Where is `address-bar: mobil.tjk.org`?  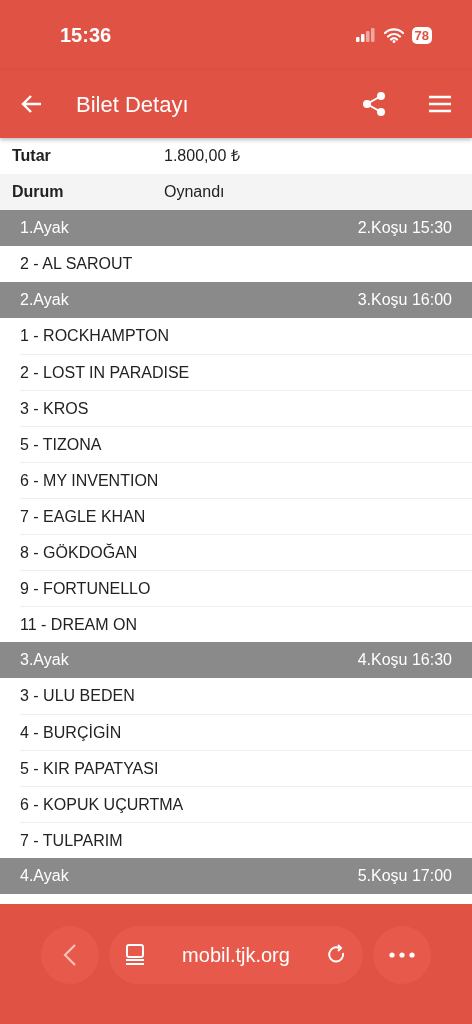 address-bar: mobil.tjk.org is located at coordinates (236, 955).